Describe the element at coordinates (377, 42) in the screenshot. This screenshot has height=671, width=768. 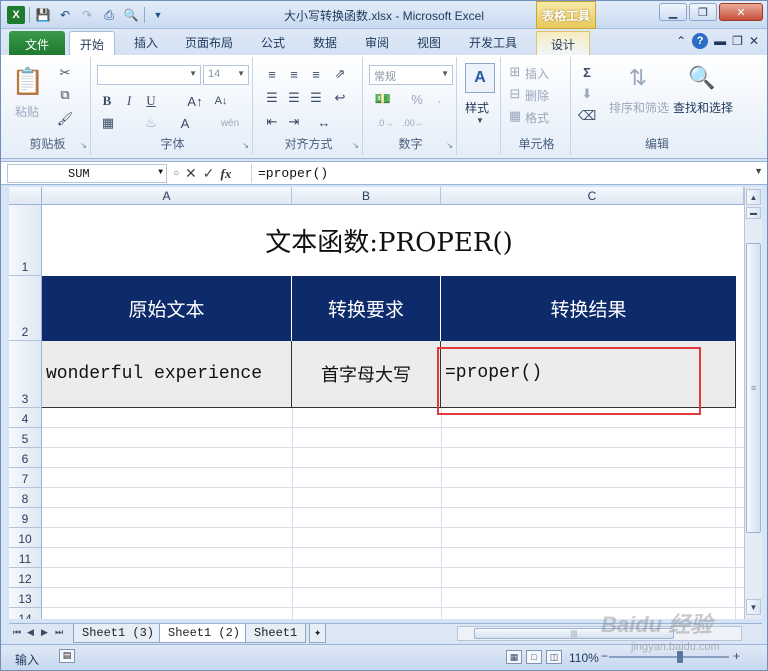
I see `tab-review: 审阅` at that location.